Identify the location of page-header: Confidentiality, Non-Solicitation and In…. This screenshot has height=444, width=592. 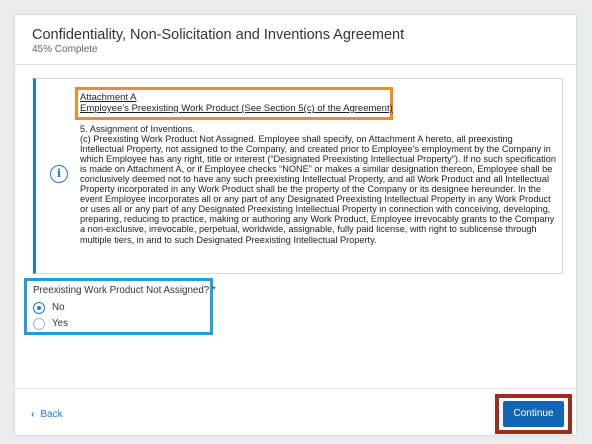
(295, 40).